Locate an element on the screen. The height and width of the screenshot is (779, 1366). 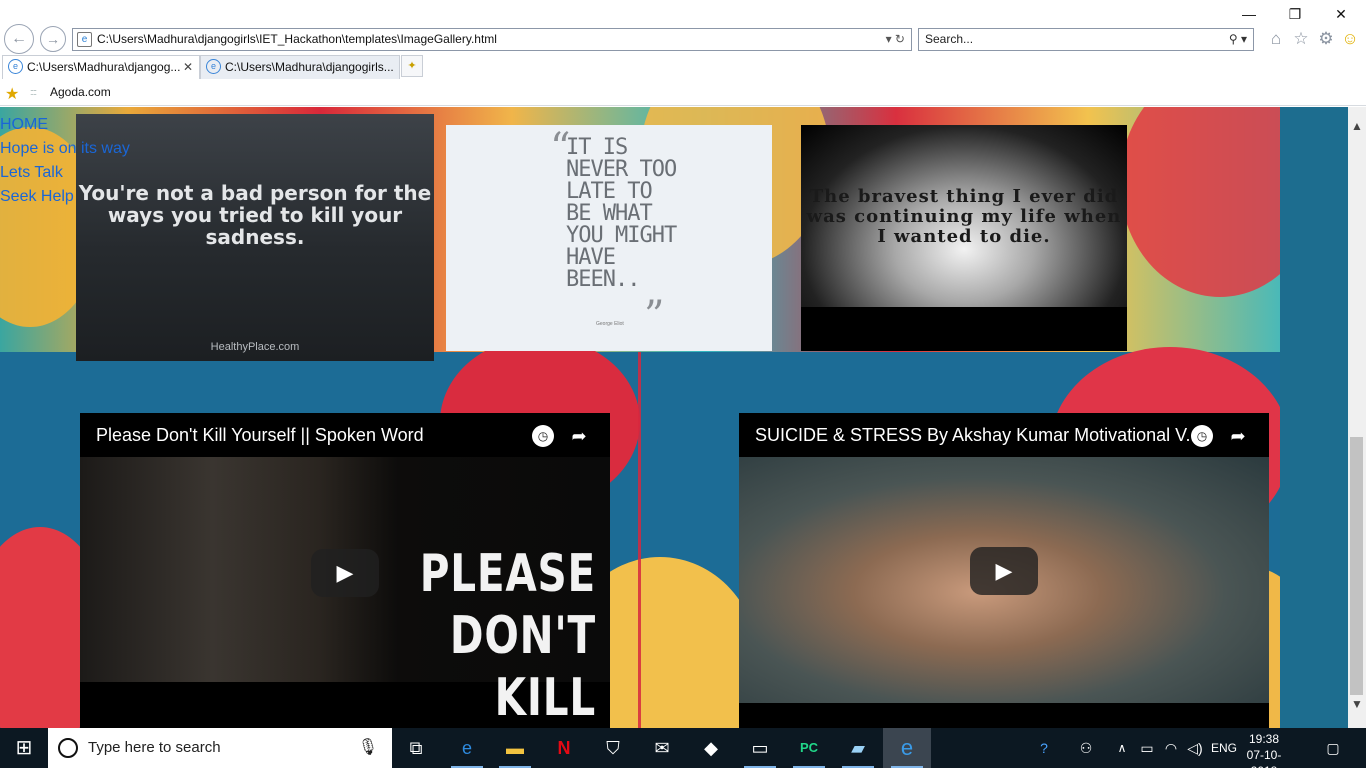
favorite-link-agoda: Agoda.com is located at coordinates (80, 92).